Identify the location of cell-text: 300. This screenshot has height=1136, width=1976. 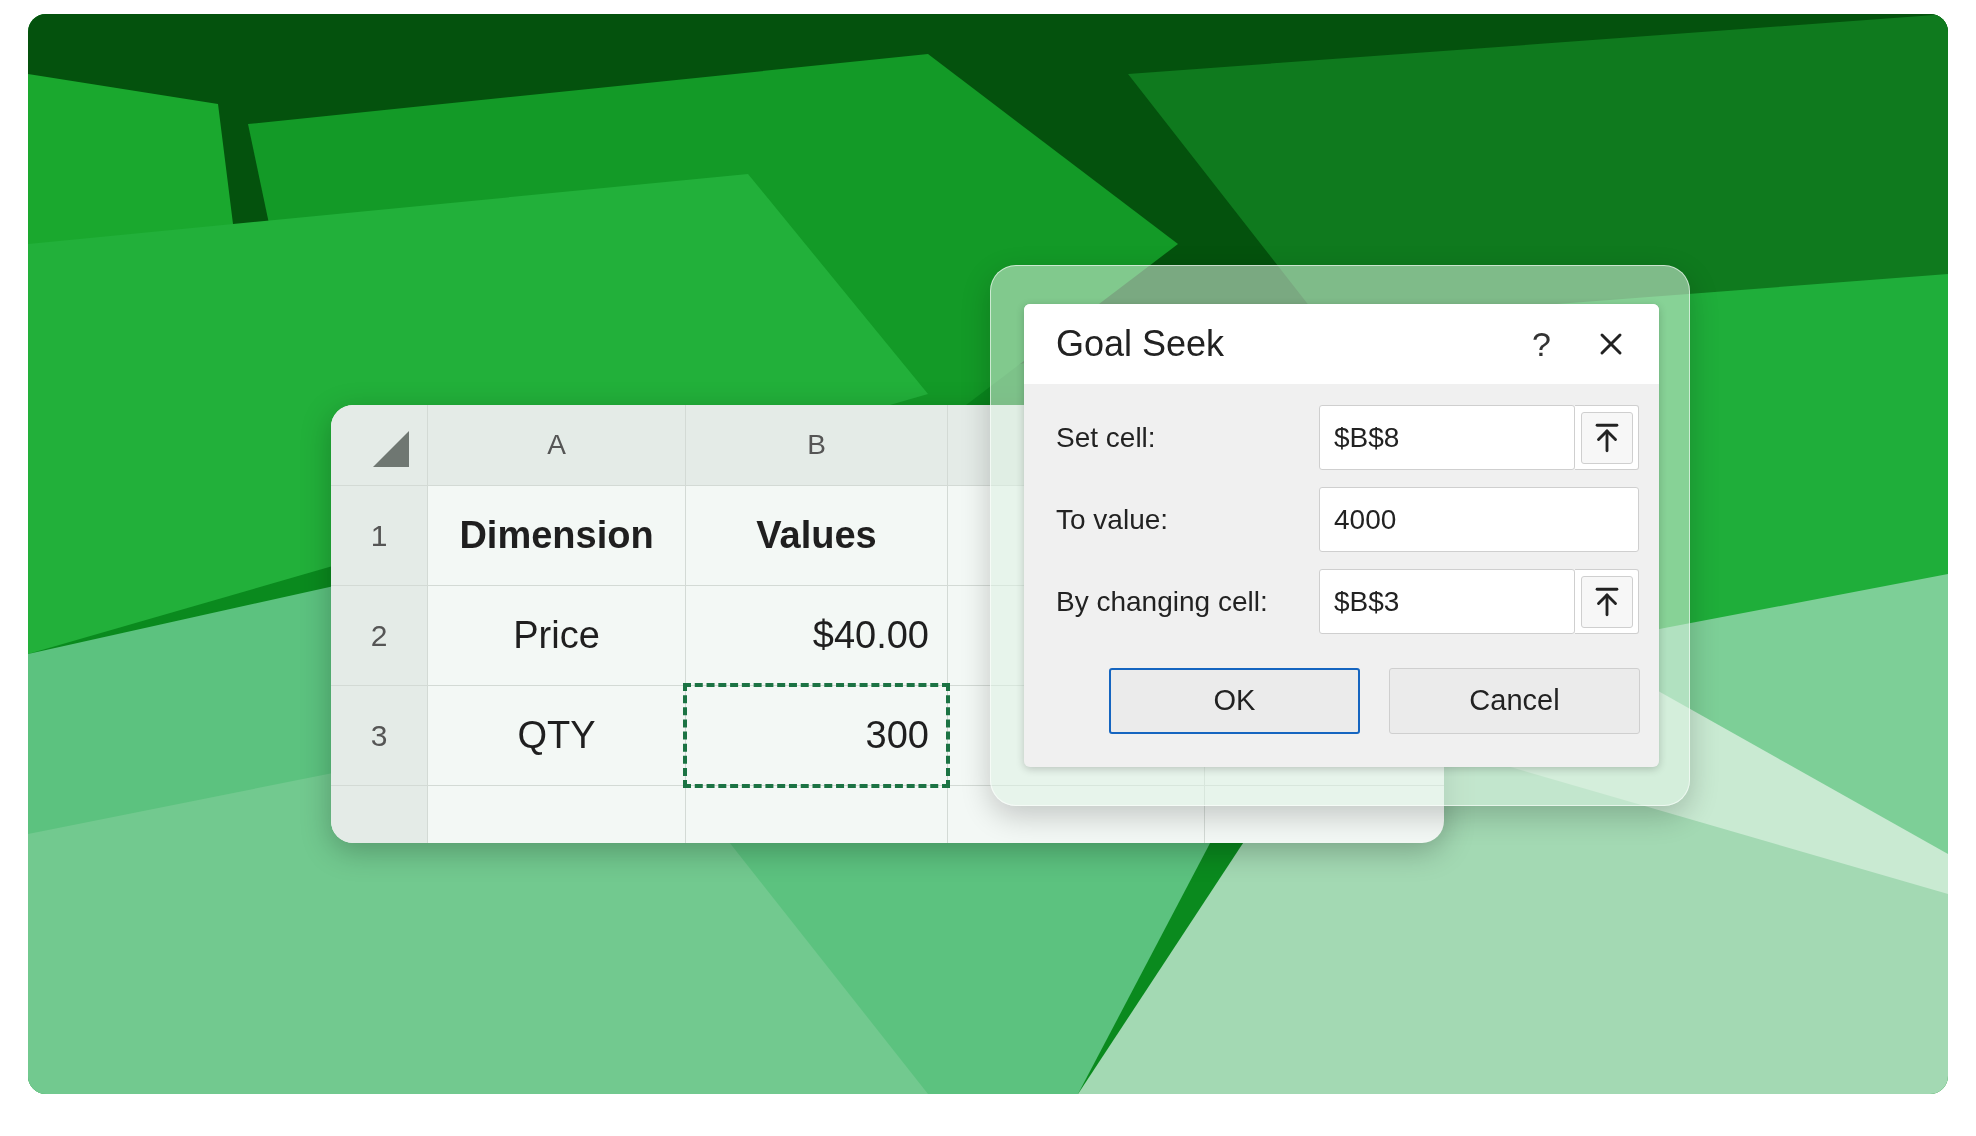
(897, 735).